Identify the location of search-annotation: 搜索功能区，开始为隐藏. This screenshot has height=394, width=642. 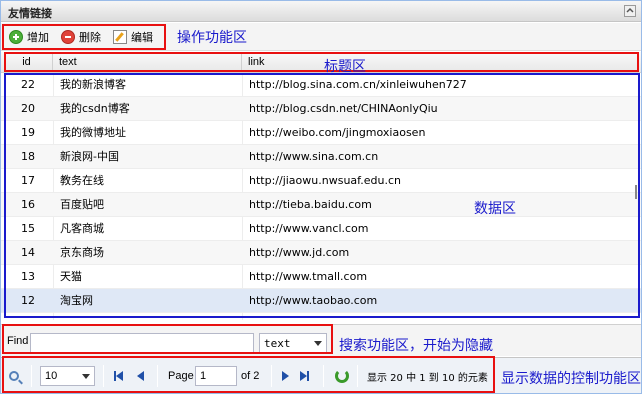
(416, 346).